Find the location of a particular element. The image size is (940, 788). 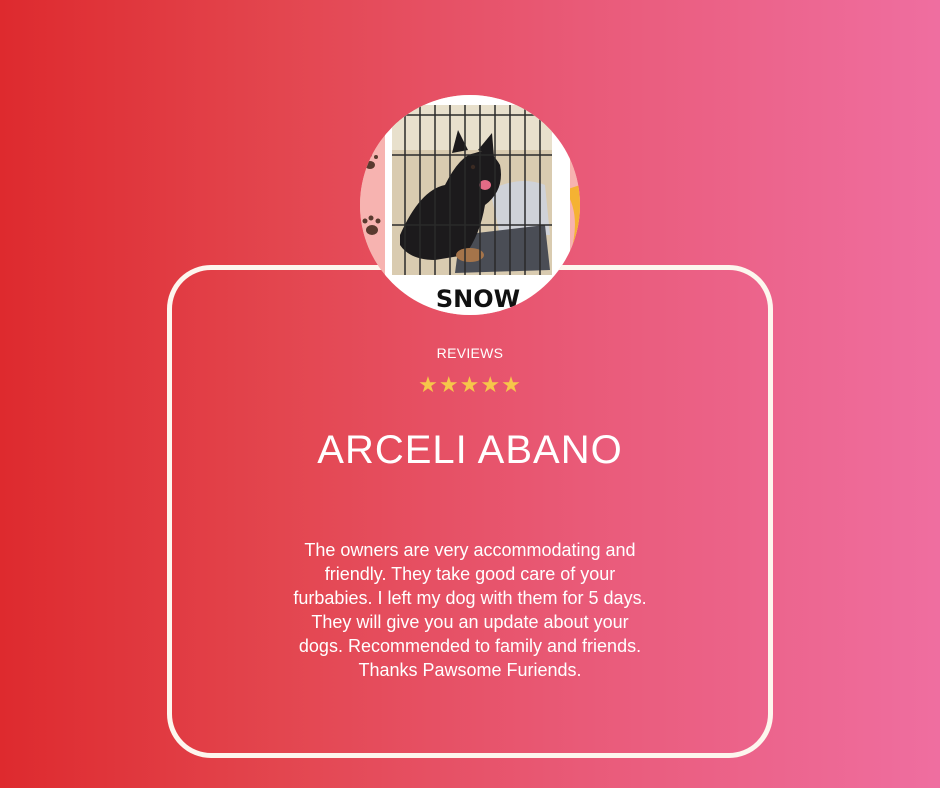

rating-stars: ★★★★★ is located at coordinates (470, 385).